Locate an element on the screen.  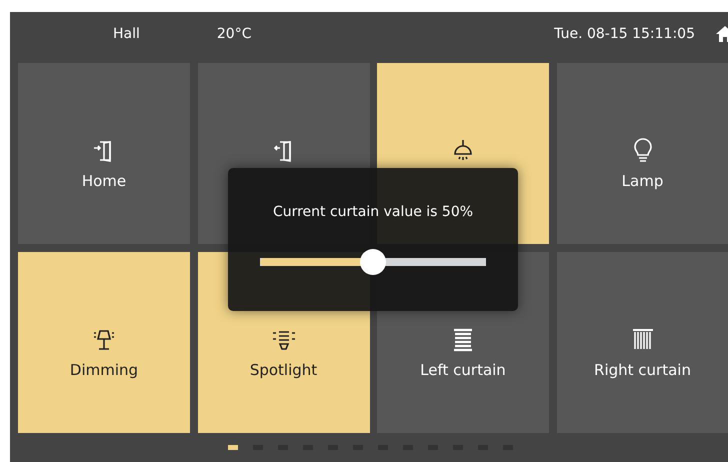
temperature: 20°C is located at coordinates (234, 34).